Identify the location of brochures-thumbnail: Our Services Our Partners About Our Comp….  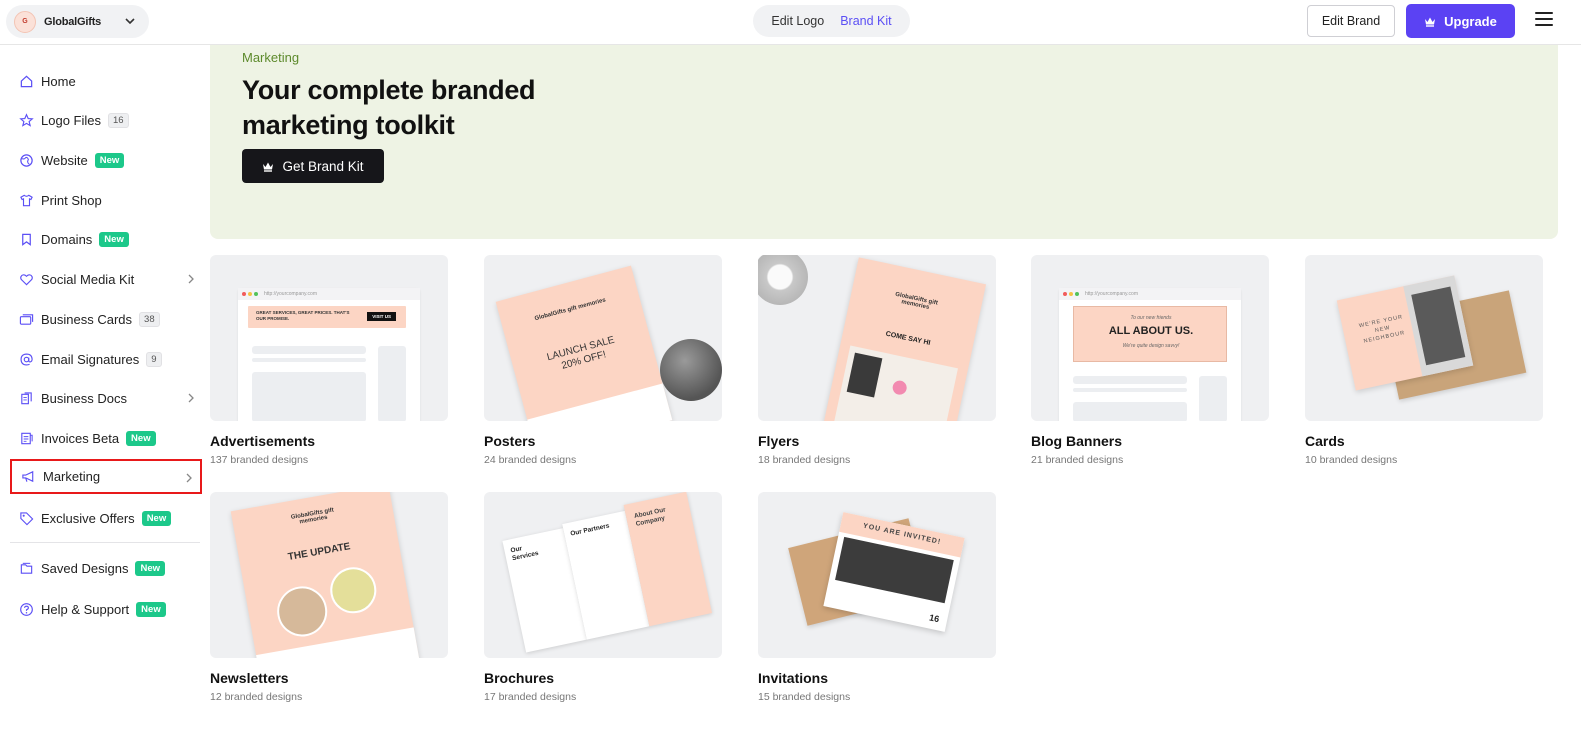
(603, 575).